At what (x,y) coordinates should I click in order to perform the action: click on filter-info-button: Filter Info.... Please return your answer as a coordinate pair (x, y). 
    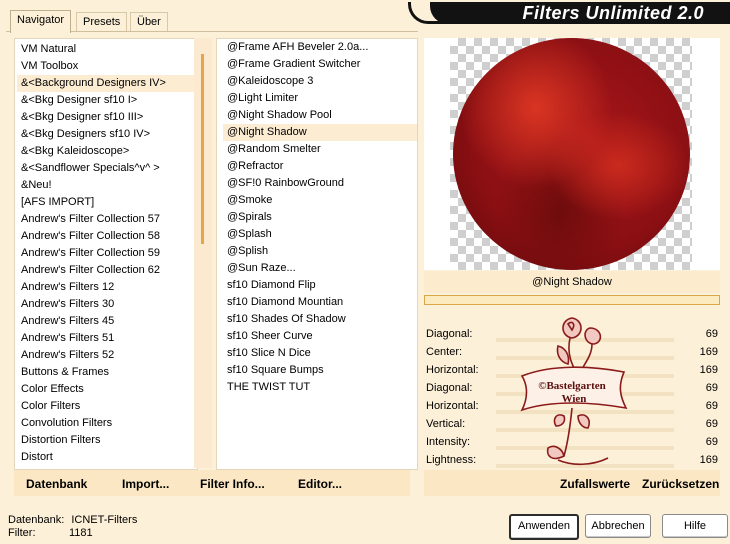
    Looking at the image, I should click on (232, 484).